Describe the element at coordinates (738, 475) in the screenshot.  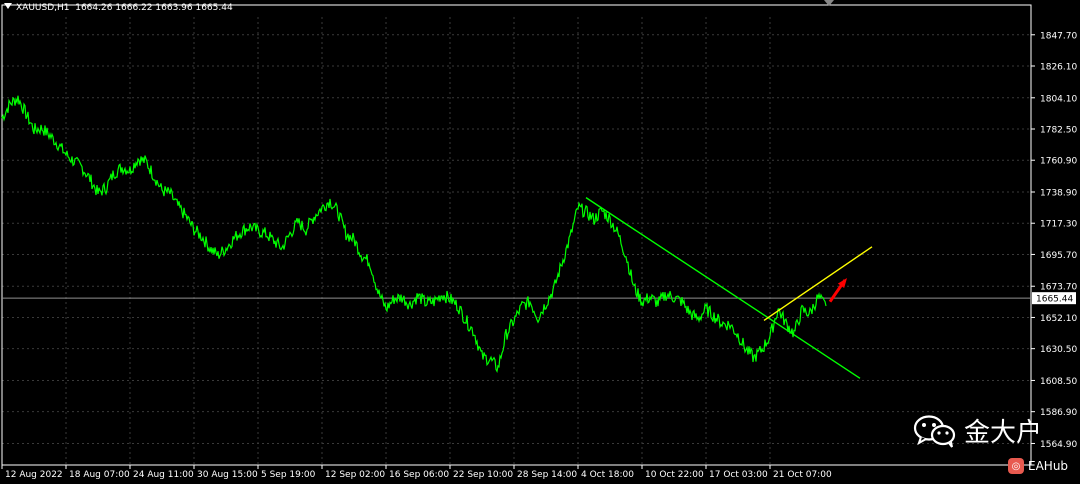
I see `x-tick-label: 17 Oct 03:00` at that location.